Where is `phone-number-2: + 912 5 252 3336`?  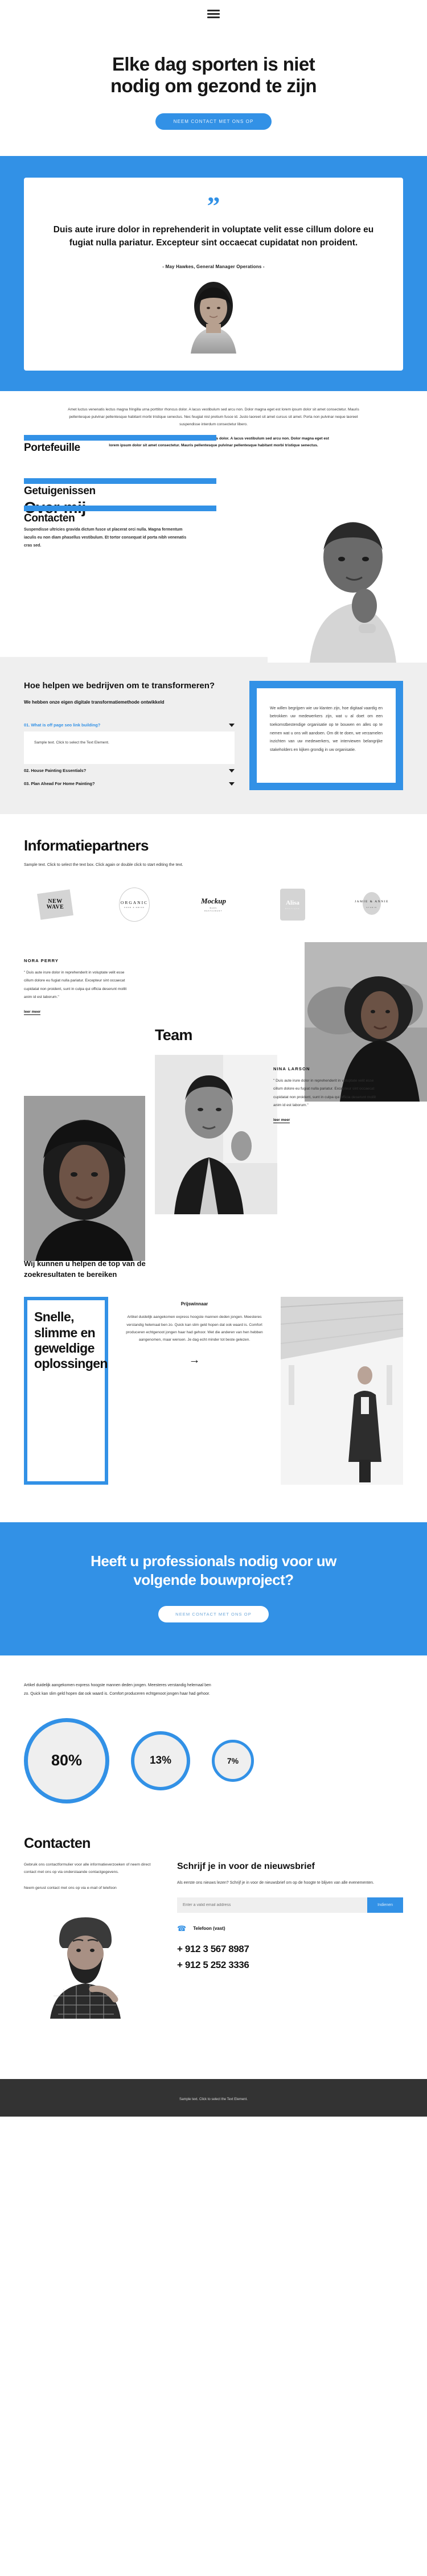
phone-number-2: + 912 5 252 3336 is located at coordinates (290, 1965).